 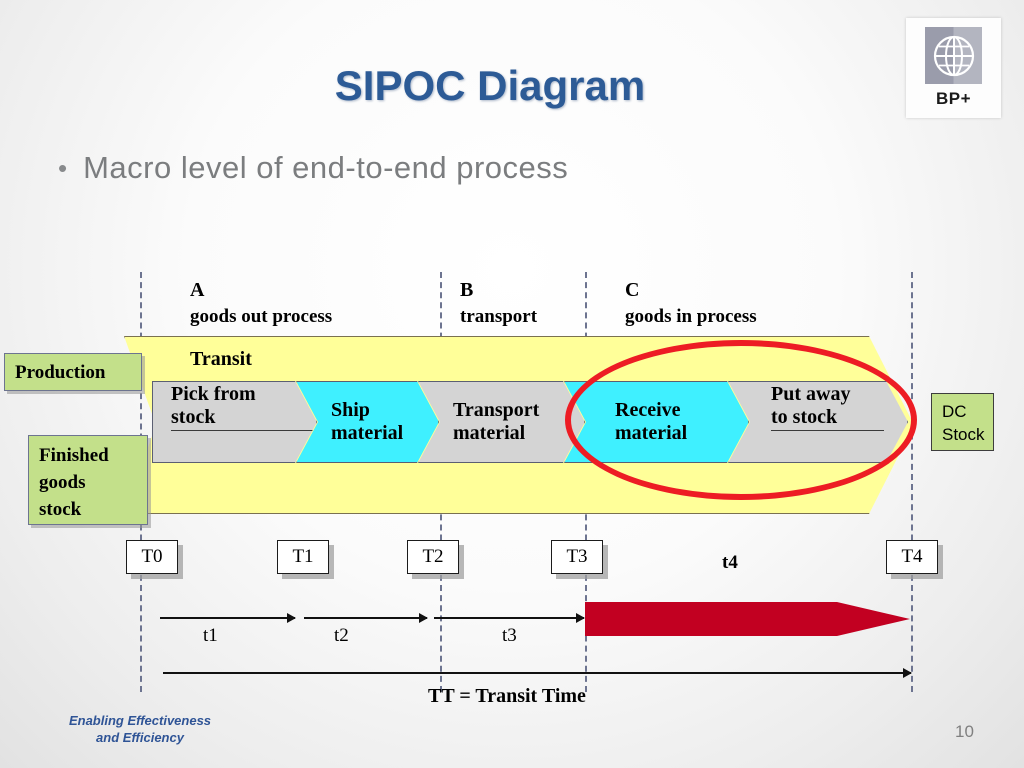 I want to click on process-step-label: Pick from stock, so click(x=235, y=406).